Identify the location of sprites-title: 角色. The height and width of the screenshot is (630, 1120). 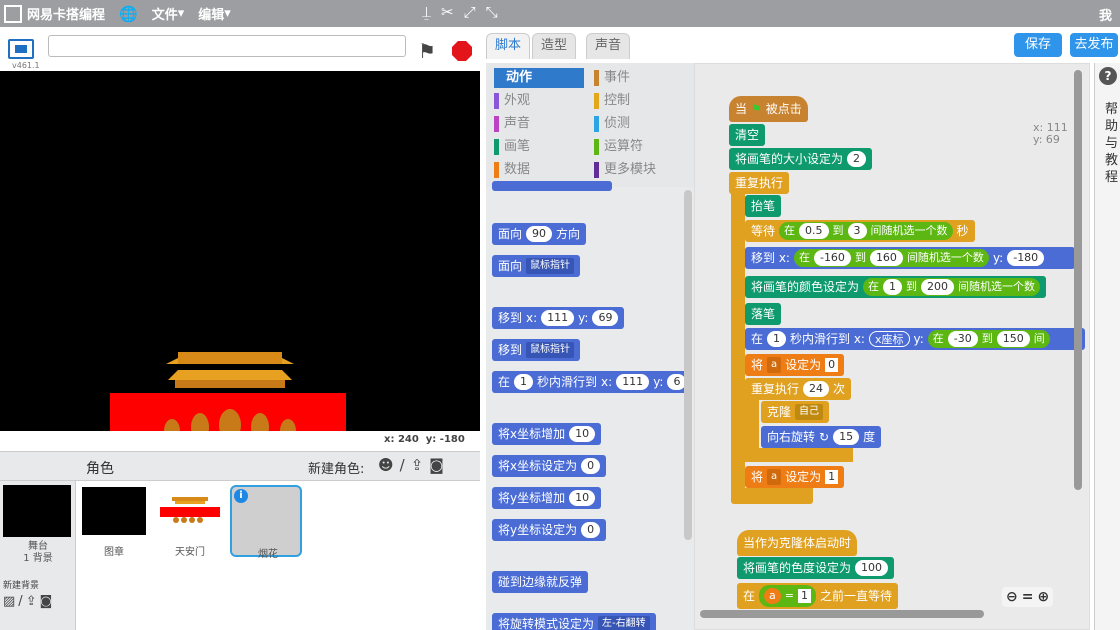
(100, 469).